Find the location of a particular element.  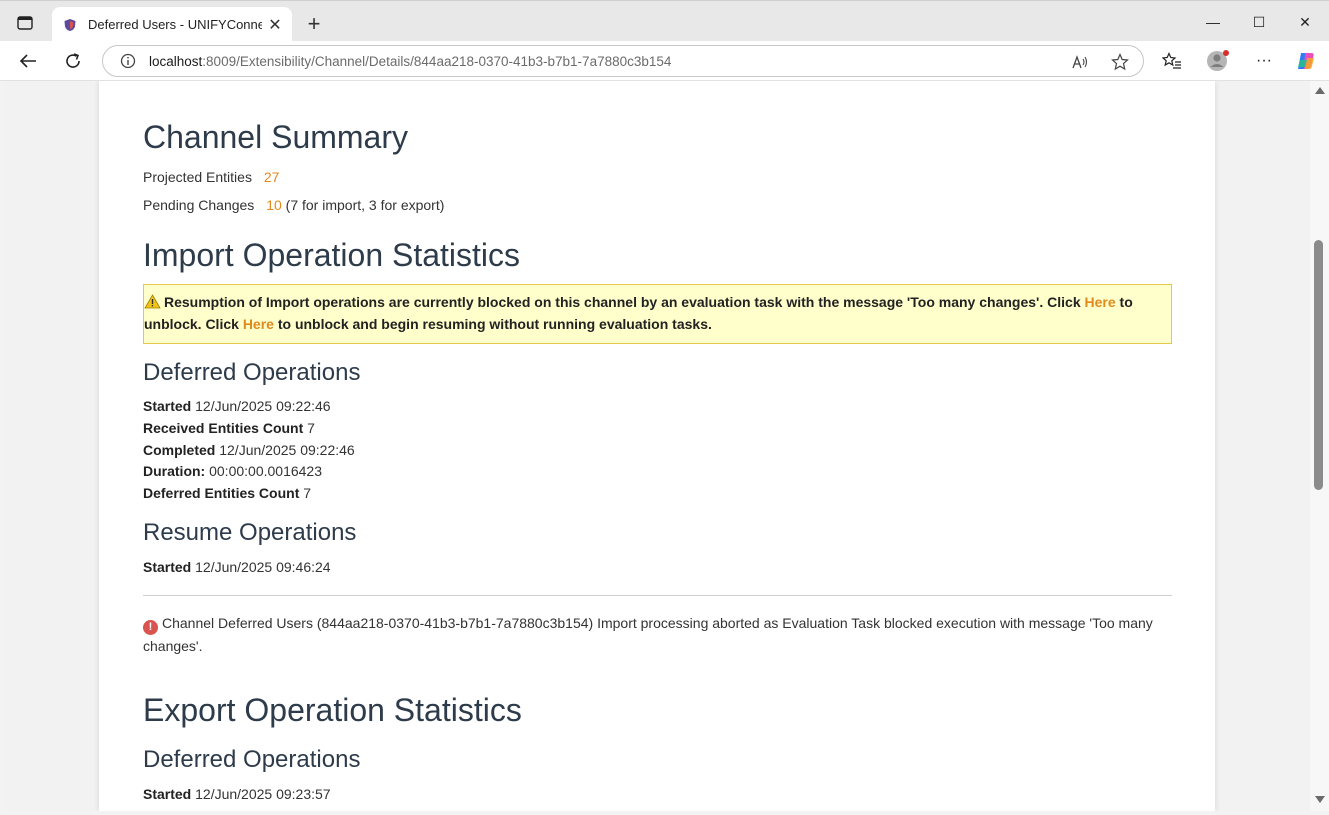

projected-entities-label: Projected Entities is located at coordinates (197, 177).